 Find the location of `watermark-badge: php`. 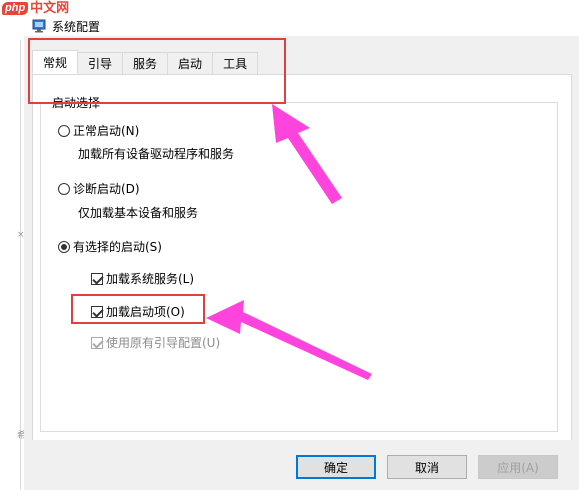

watermark-badge: php is located at coordinates (15, 8).